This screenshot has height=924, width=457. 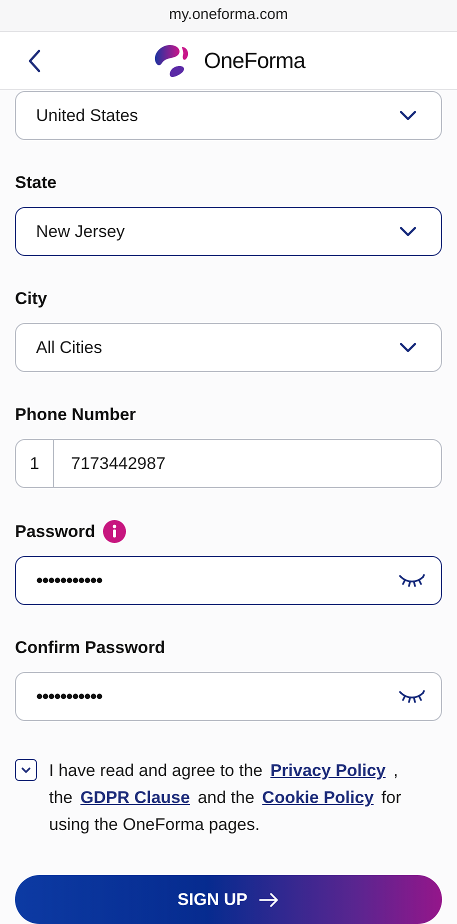 I want to click on select-field: All Cities, so click(x=228, y=347).